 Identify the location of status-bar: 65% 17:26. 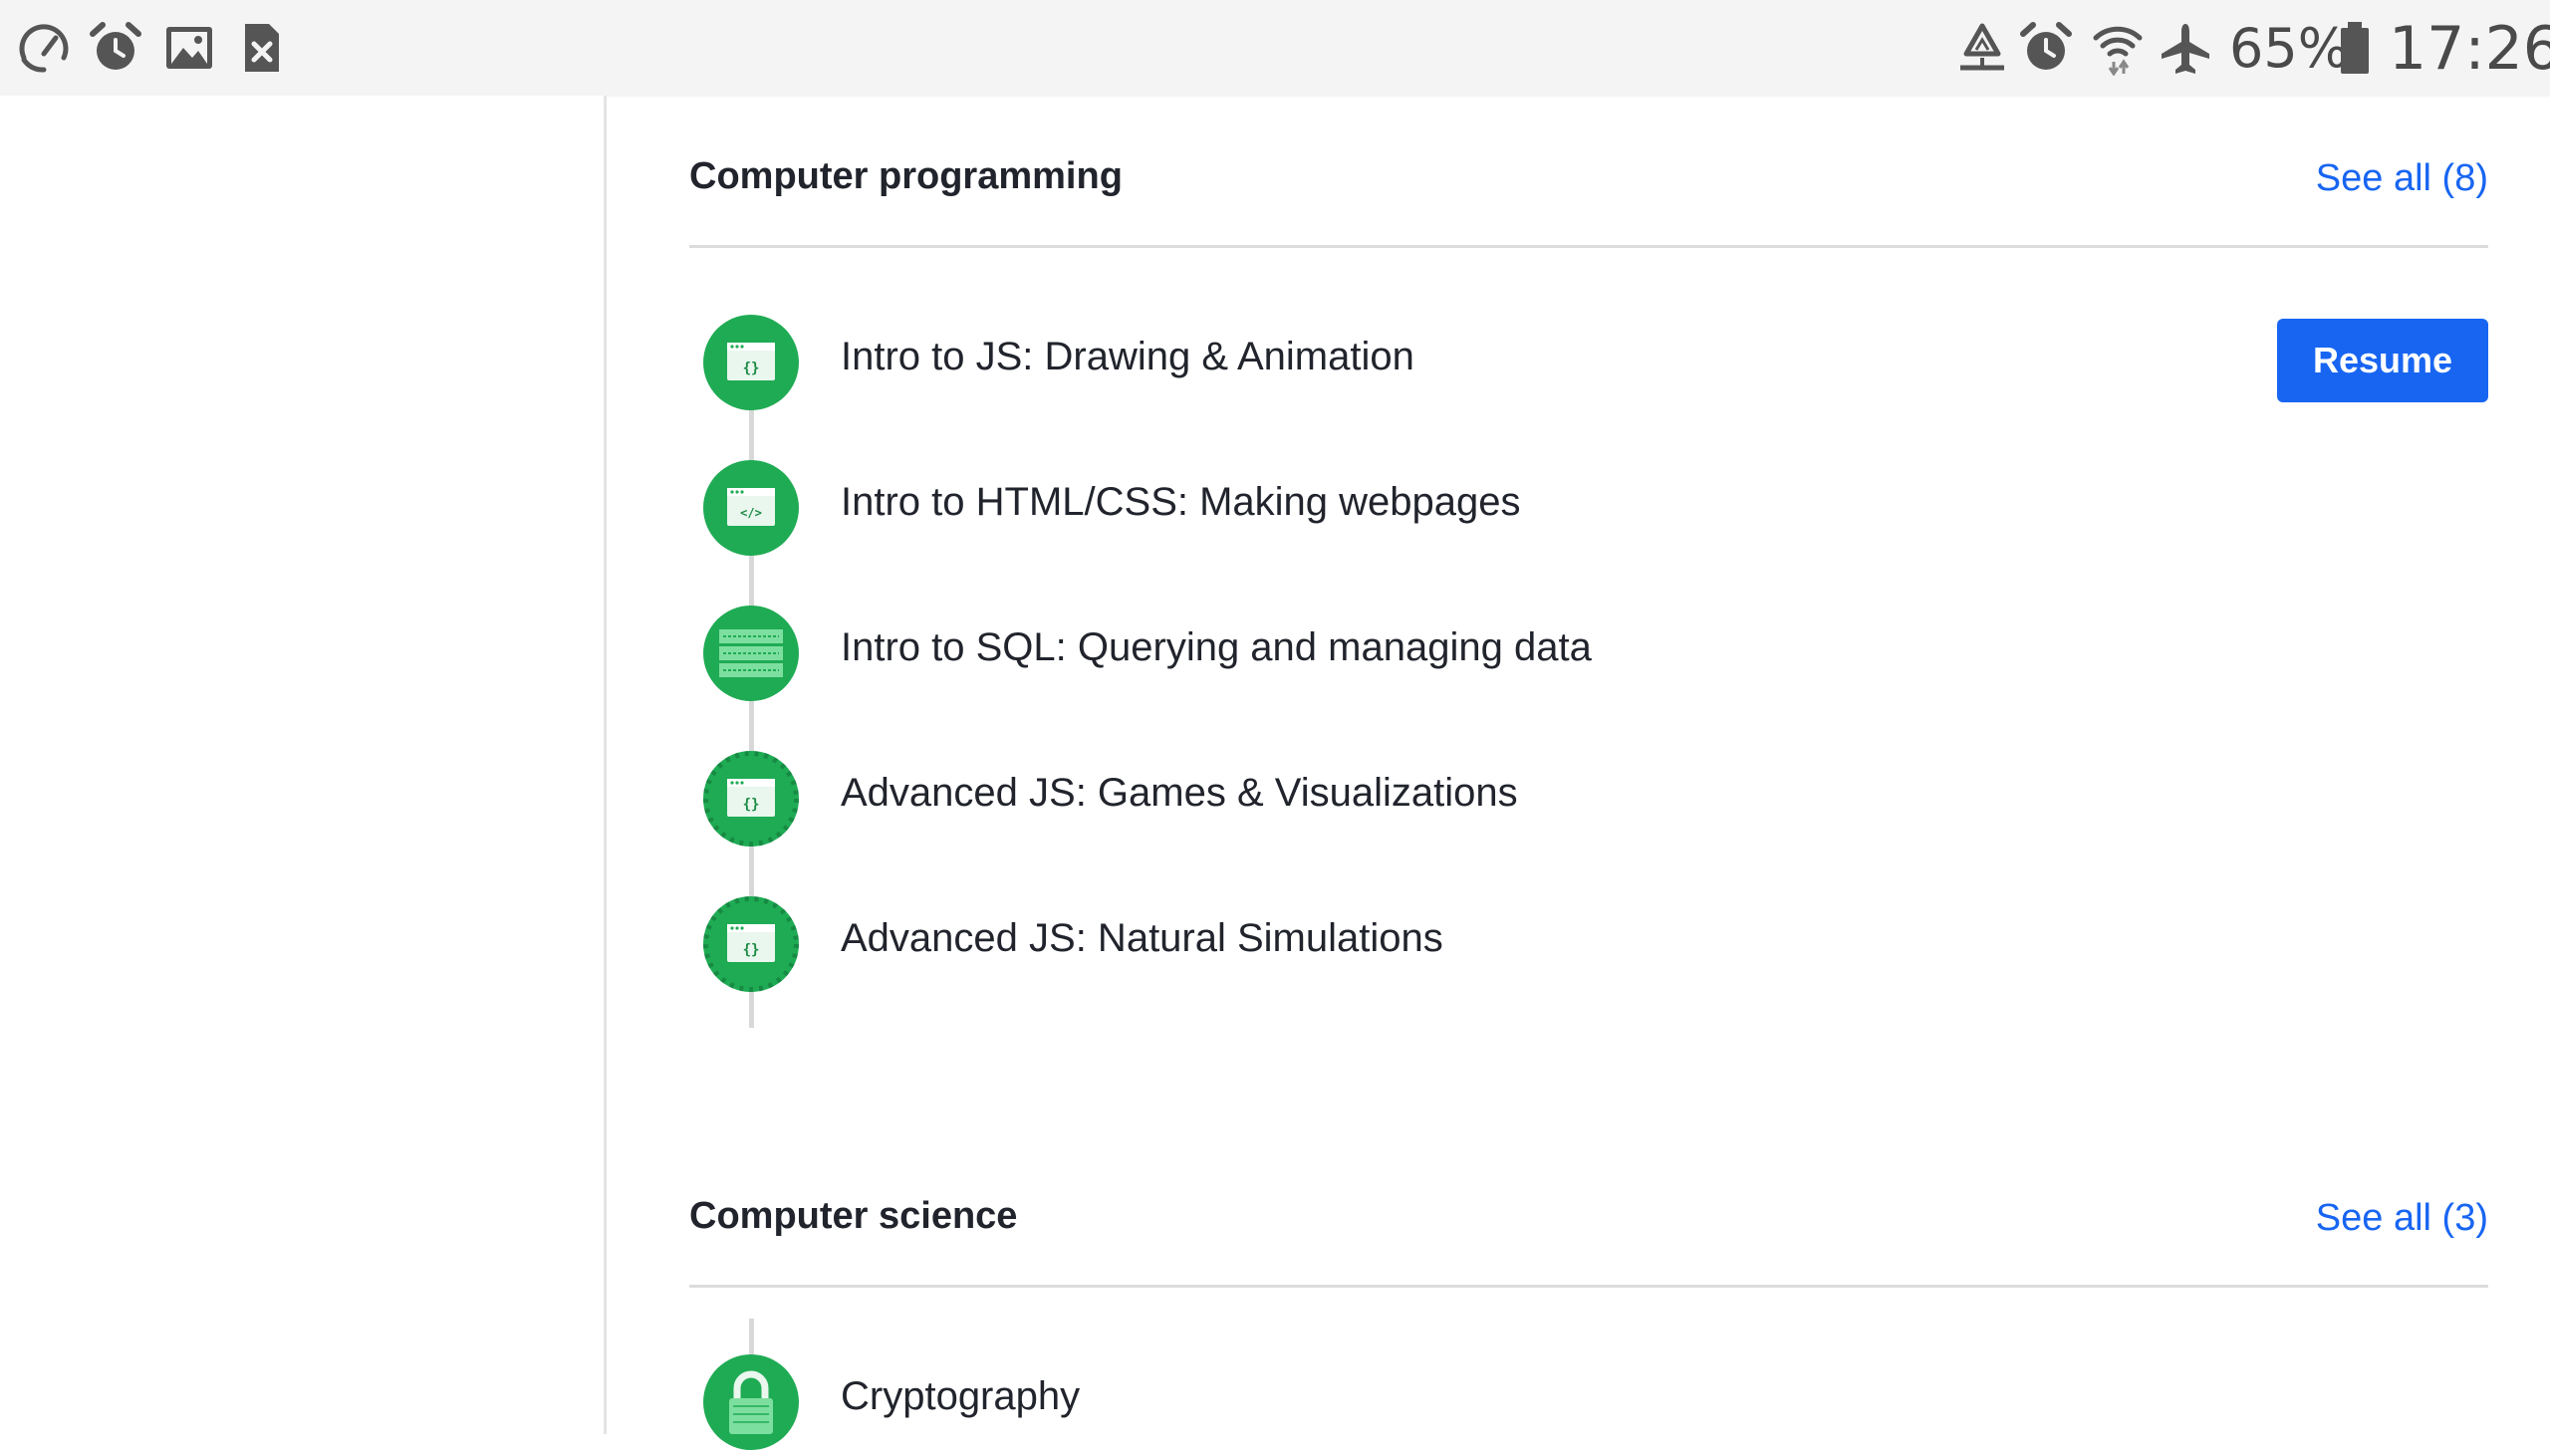
(1275, 48).